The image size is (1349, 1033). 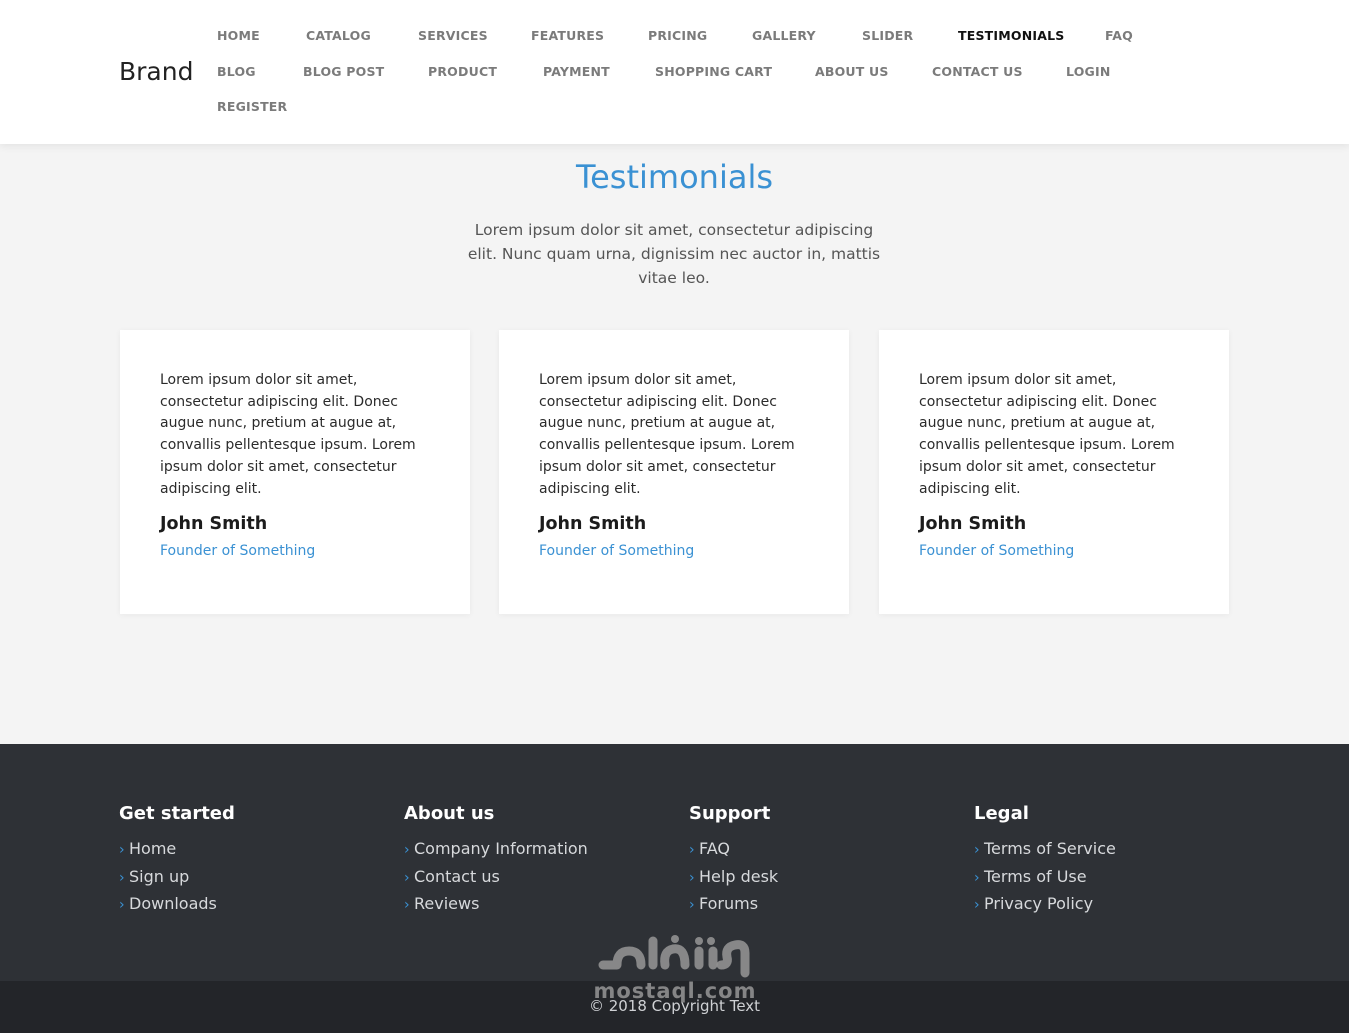 What do you see at coordinates (338, 36) in the screenshot?
I see `nav-catalog: CATALOG` at bounding box center [338, 36].